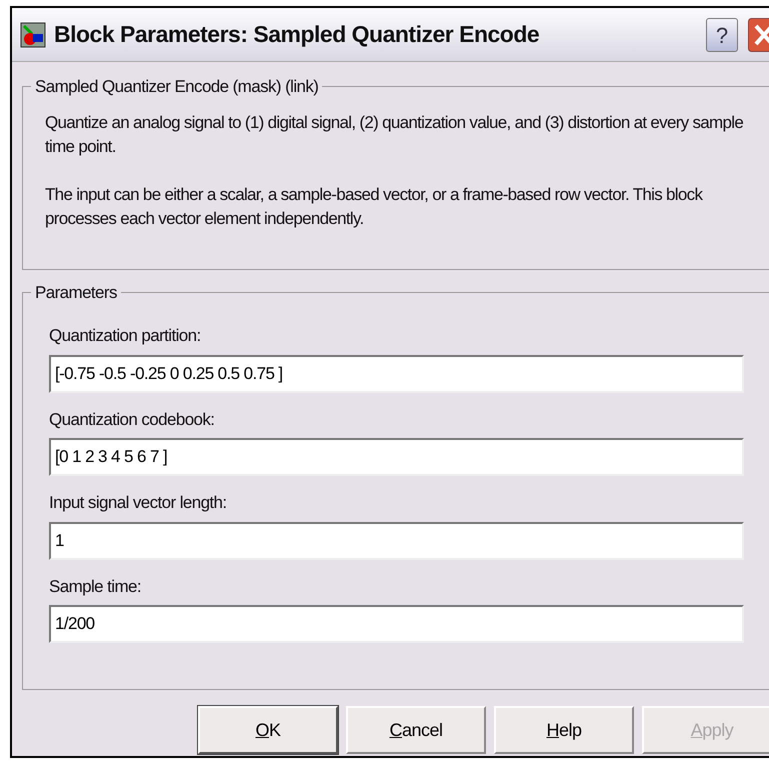 The width and height of the screenshot is (769, 765). What do you see at coordinates (396, 457) in the screenshot?
I see `input-field: [0 1 2 3 4 5 6 7 ]` at bounding box center [396, 457].